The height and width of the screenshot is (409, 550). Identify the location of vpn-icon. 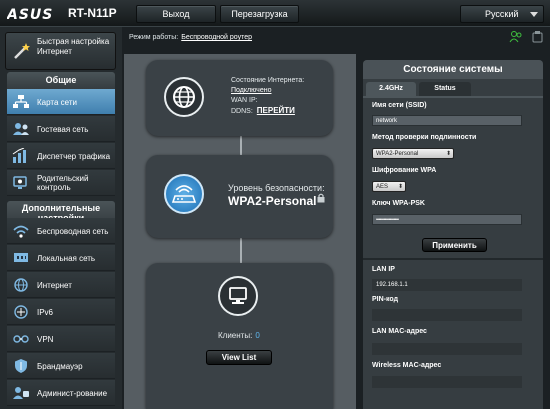
(21, 339).